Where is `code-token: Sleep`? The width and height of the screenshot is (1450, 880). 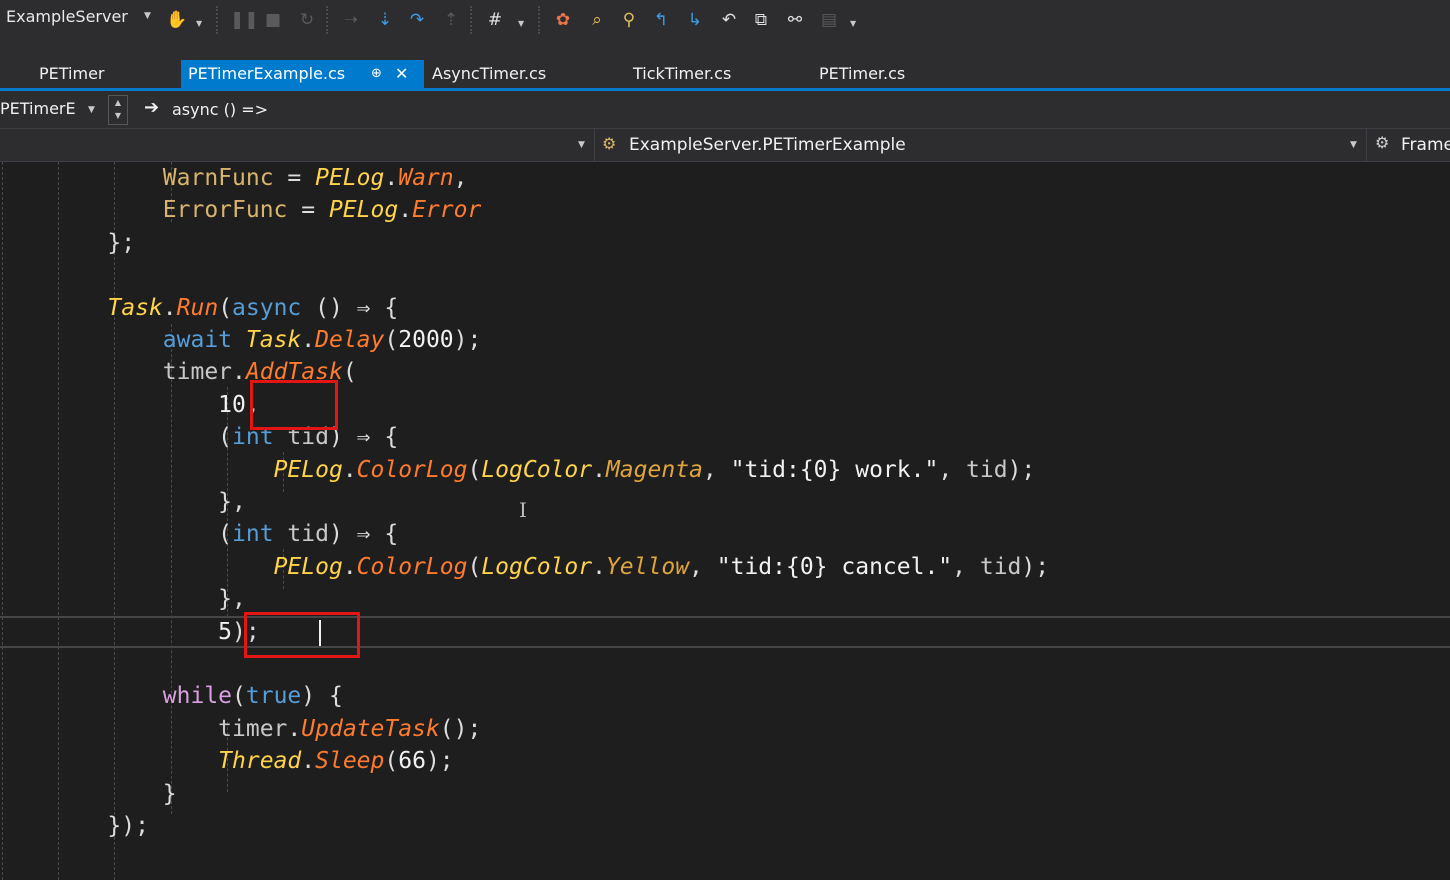 code-token: Sleep is located at coordinates (350, 761).